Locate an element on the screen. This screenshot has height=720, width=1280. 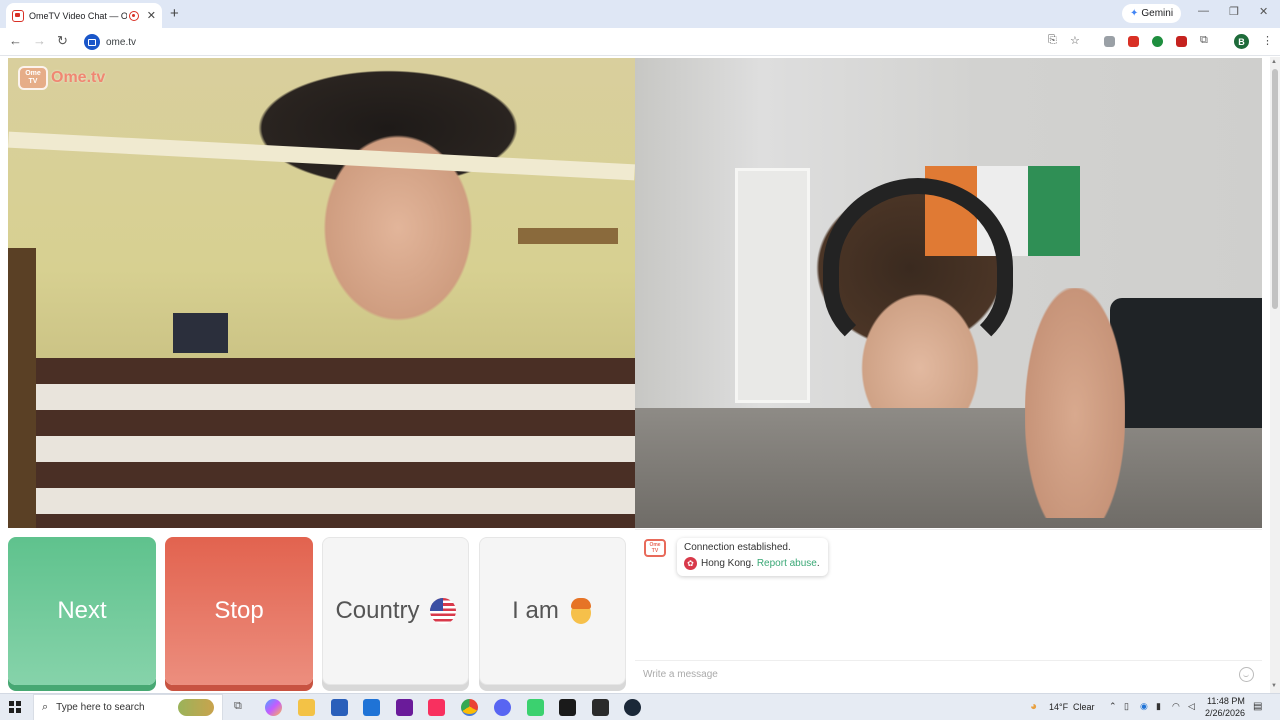
gemini-button: ✦ Gemini is located at coordinates (1152, 13).